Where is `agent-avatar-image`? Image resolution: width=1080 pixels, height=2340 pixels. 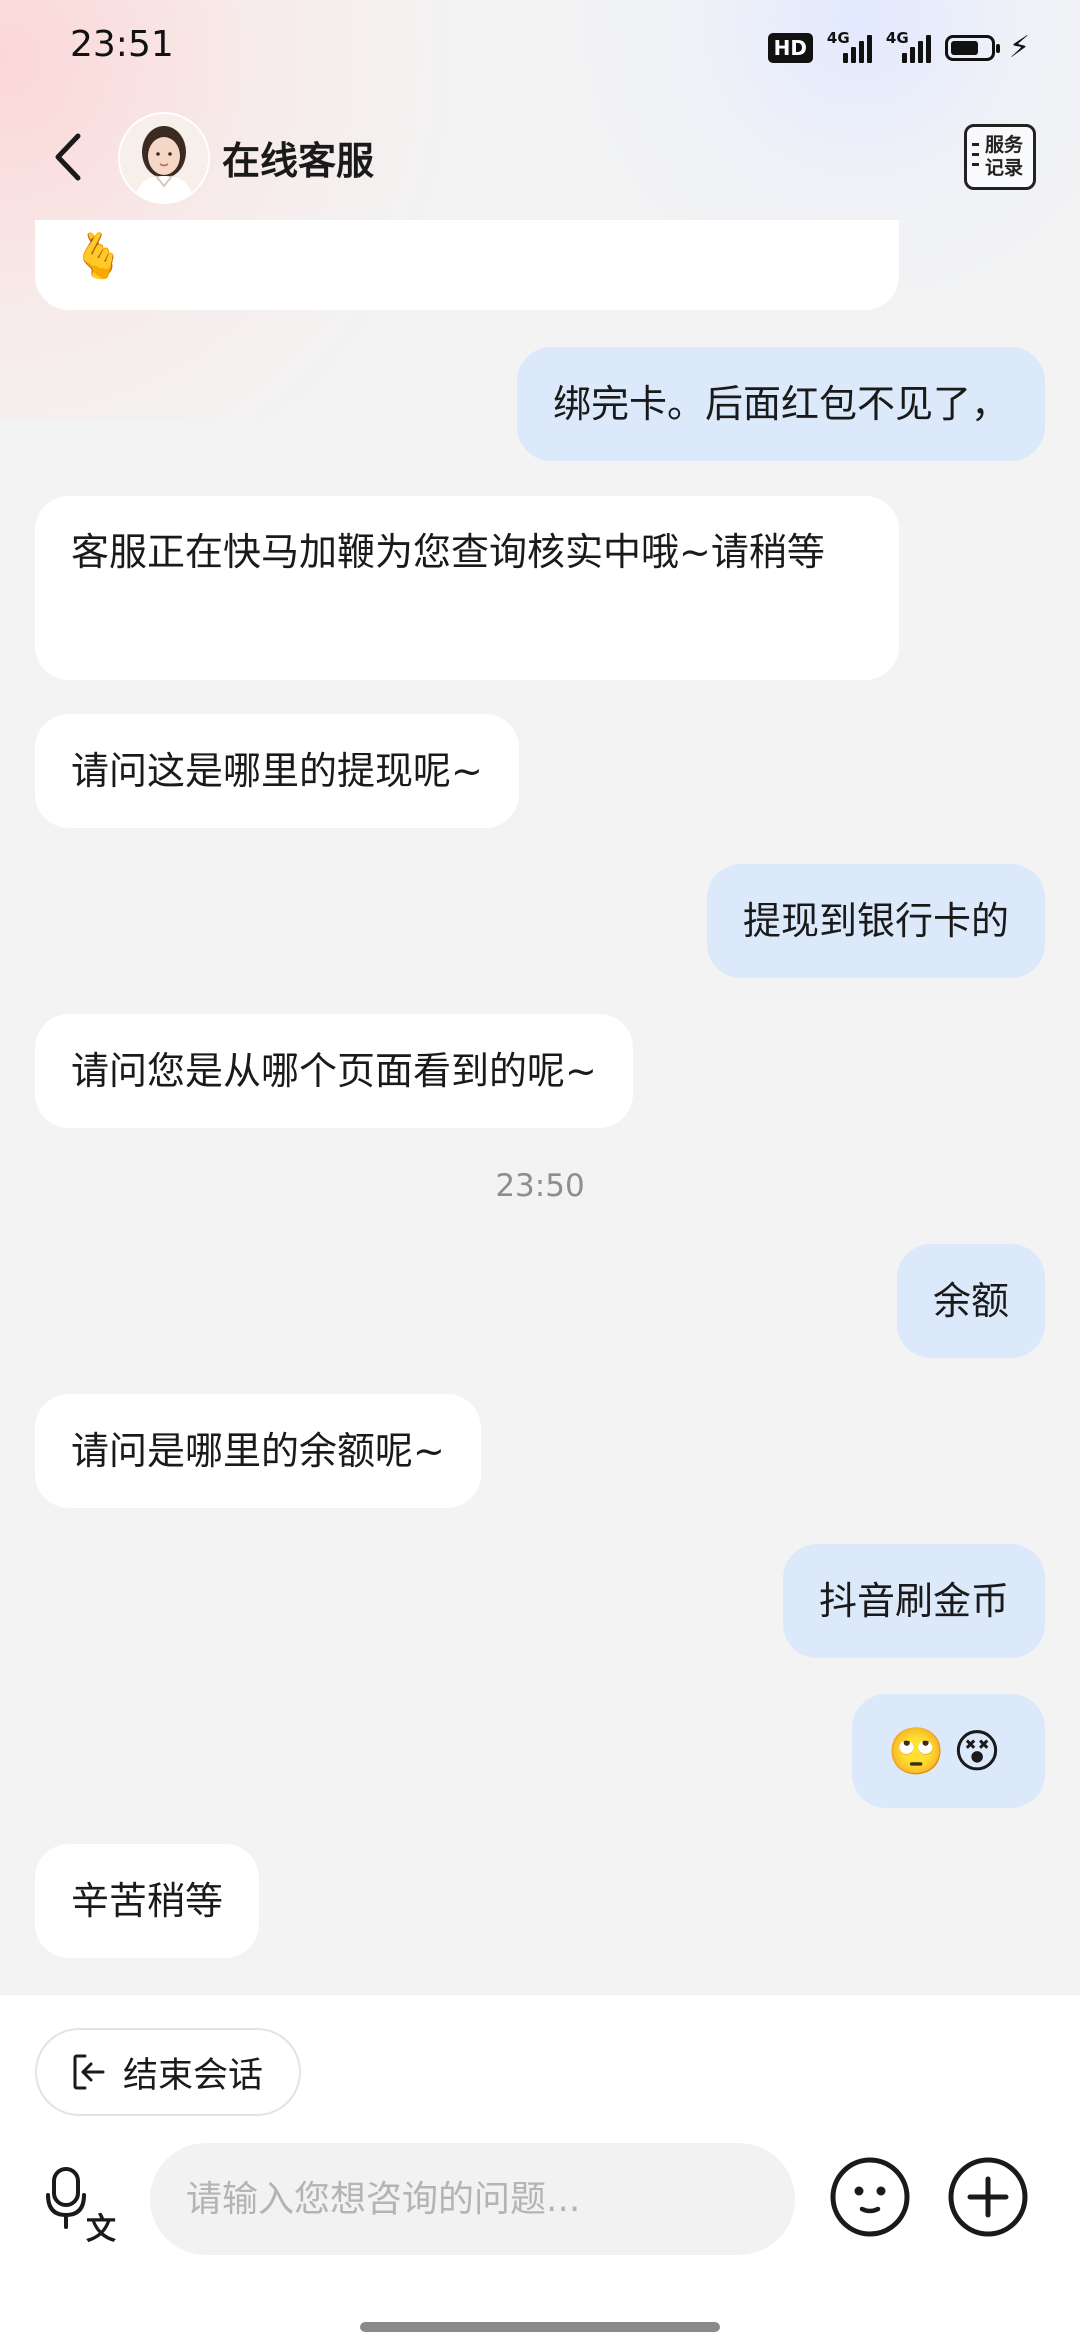 agent-avatar-image is located at coordinates (164, 158).